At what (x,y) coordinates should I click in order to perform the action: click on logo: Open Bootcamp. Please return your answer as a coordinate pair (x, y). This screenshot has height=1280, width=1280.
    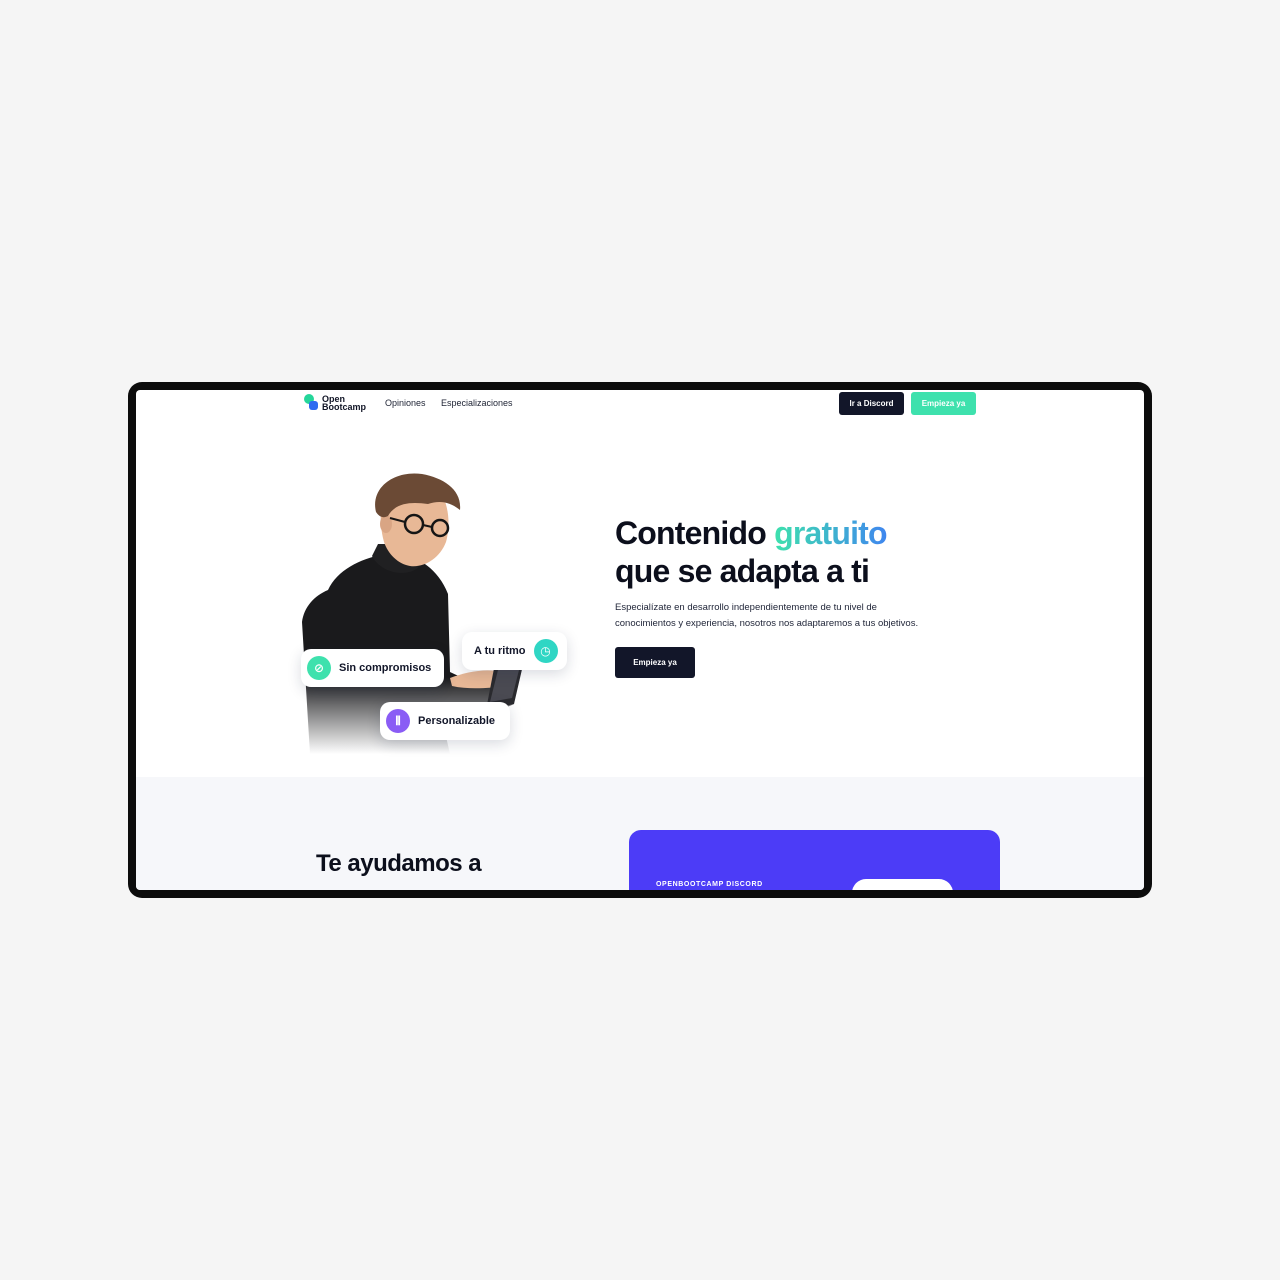
    Looking at the image, I should click on (335, 403).